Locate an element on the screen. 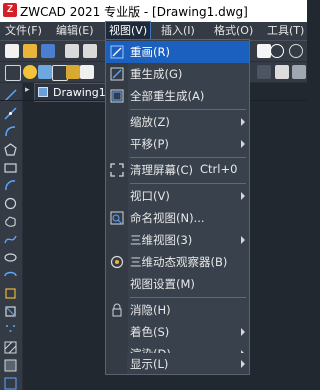 Image resolution: width=320 pixels, height=390 pixels. menu-item-viewports: 视口(V) is located at coordinates (177, 196).